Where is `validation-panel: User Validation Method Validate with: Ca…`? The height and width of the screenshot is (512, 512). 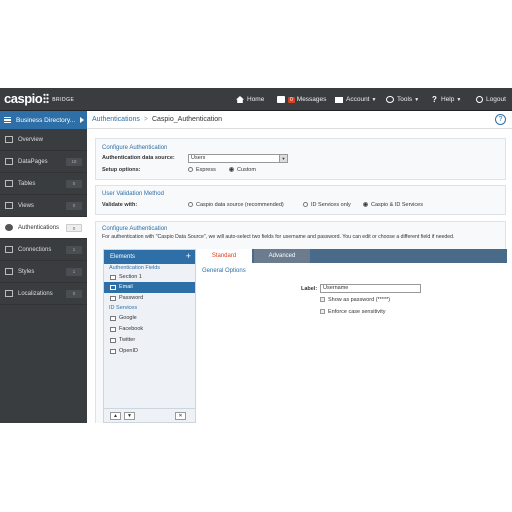 validation-panel: User Validation Method Validate with: Ca… is located at coordinates (300, 200).